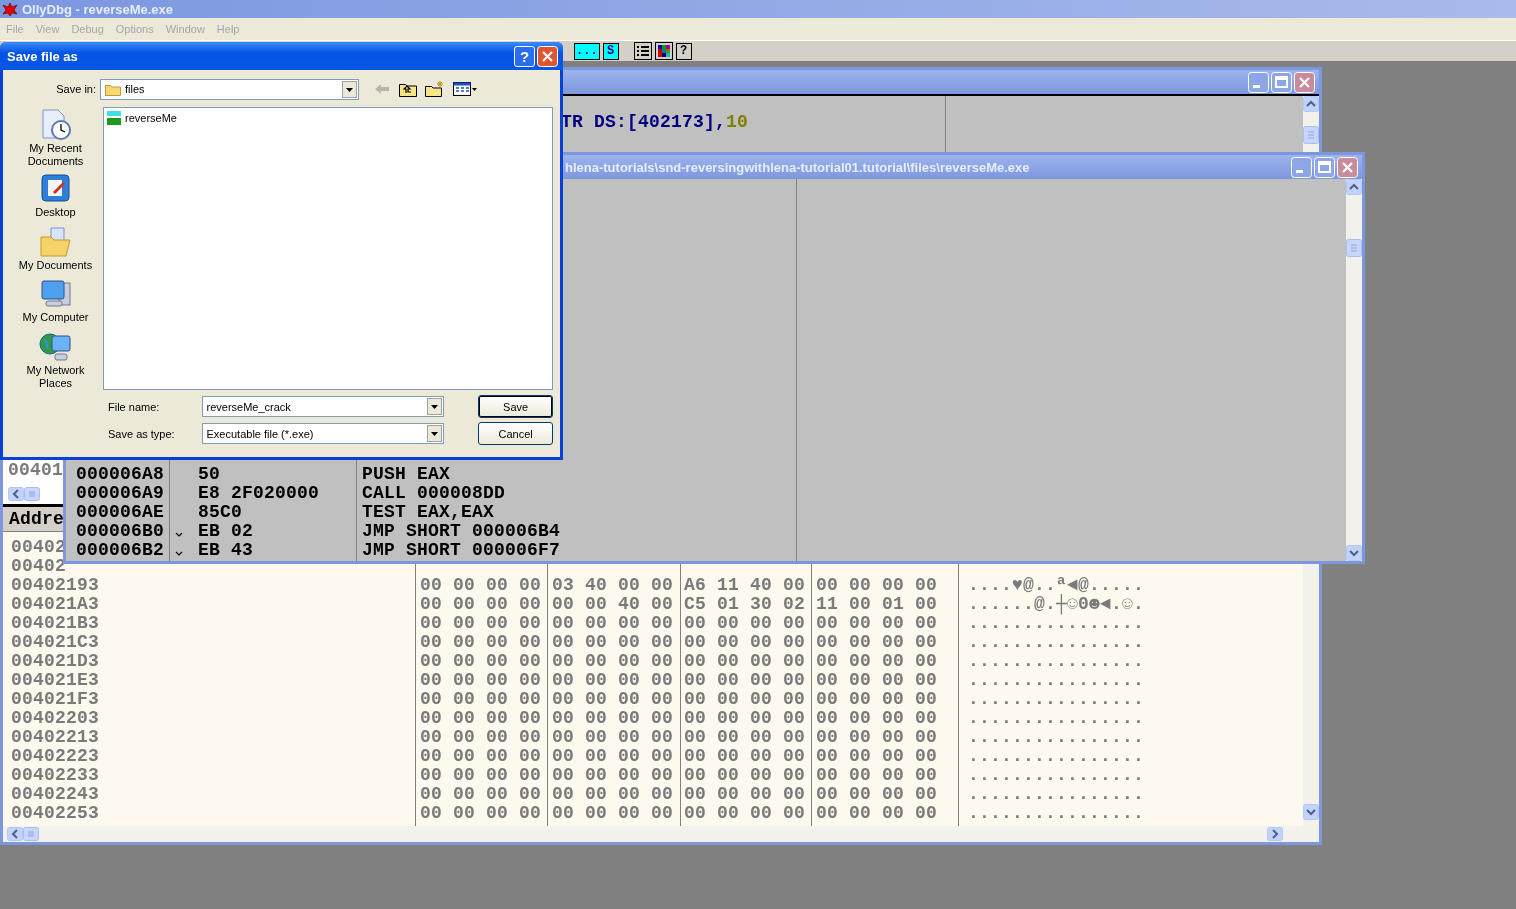 This screenshot has width=1516, height=909. What do you see at coordinates (55, 155) in the screenshot?
I see `place-label: My Recent Documents` at bounding box center [55, 155].